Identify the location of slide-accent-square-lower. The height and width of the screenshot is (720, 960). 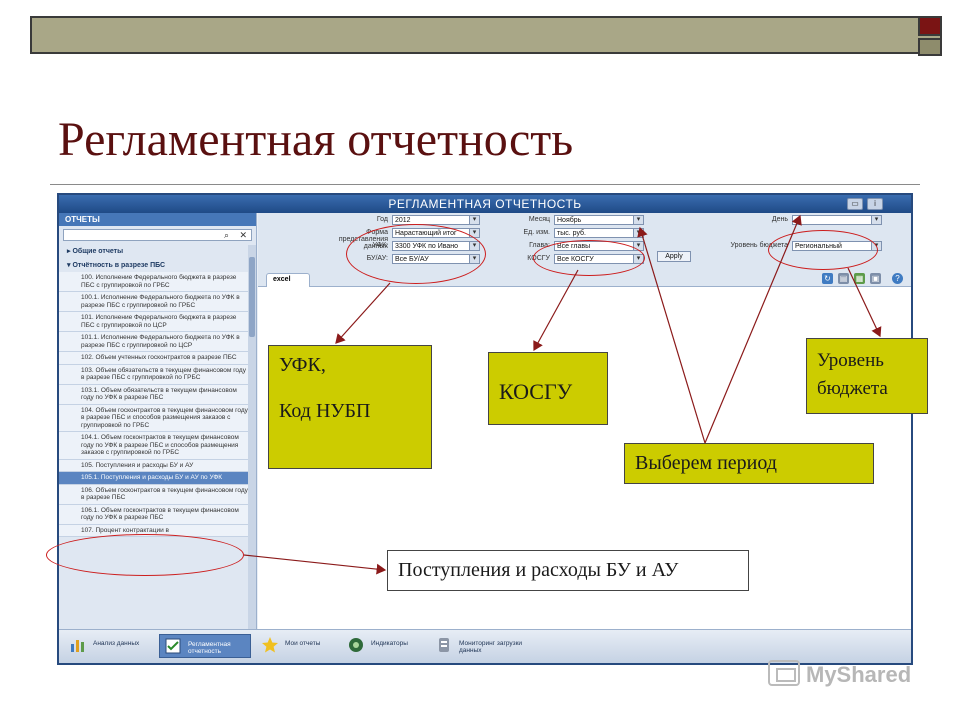
(930, 47).